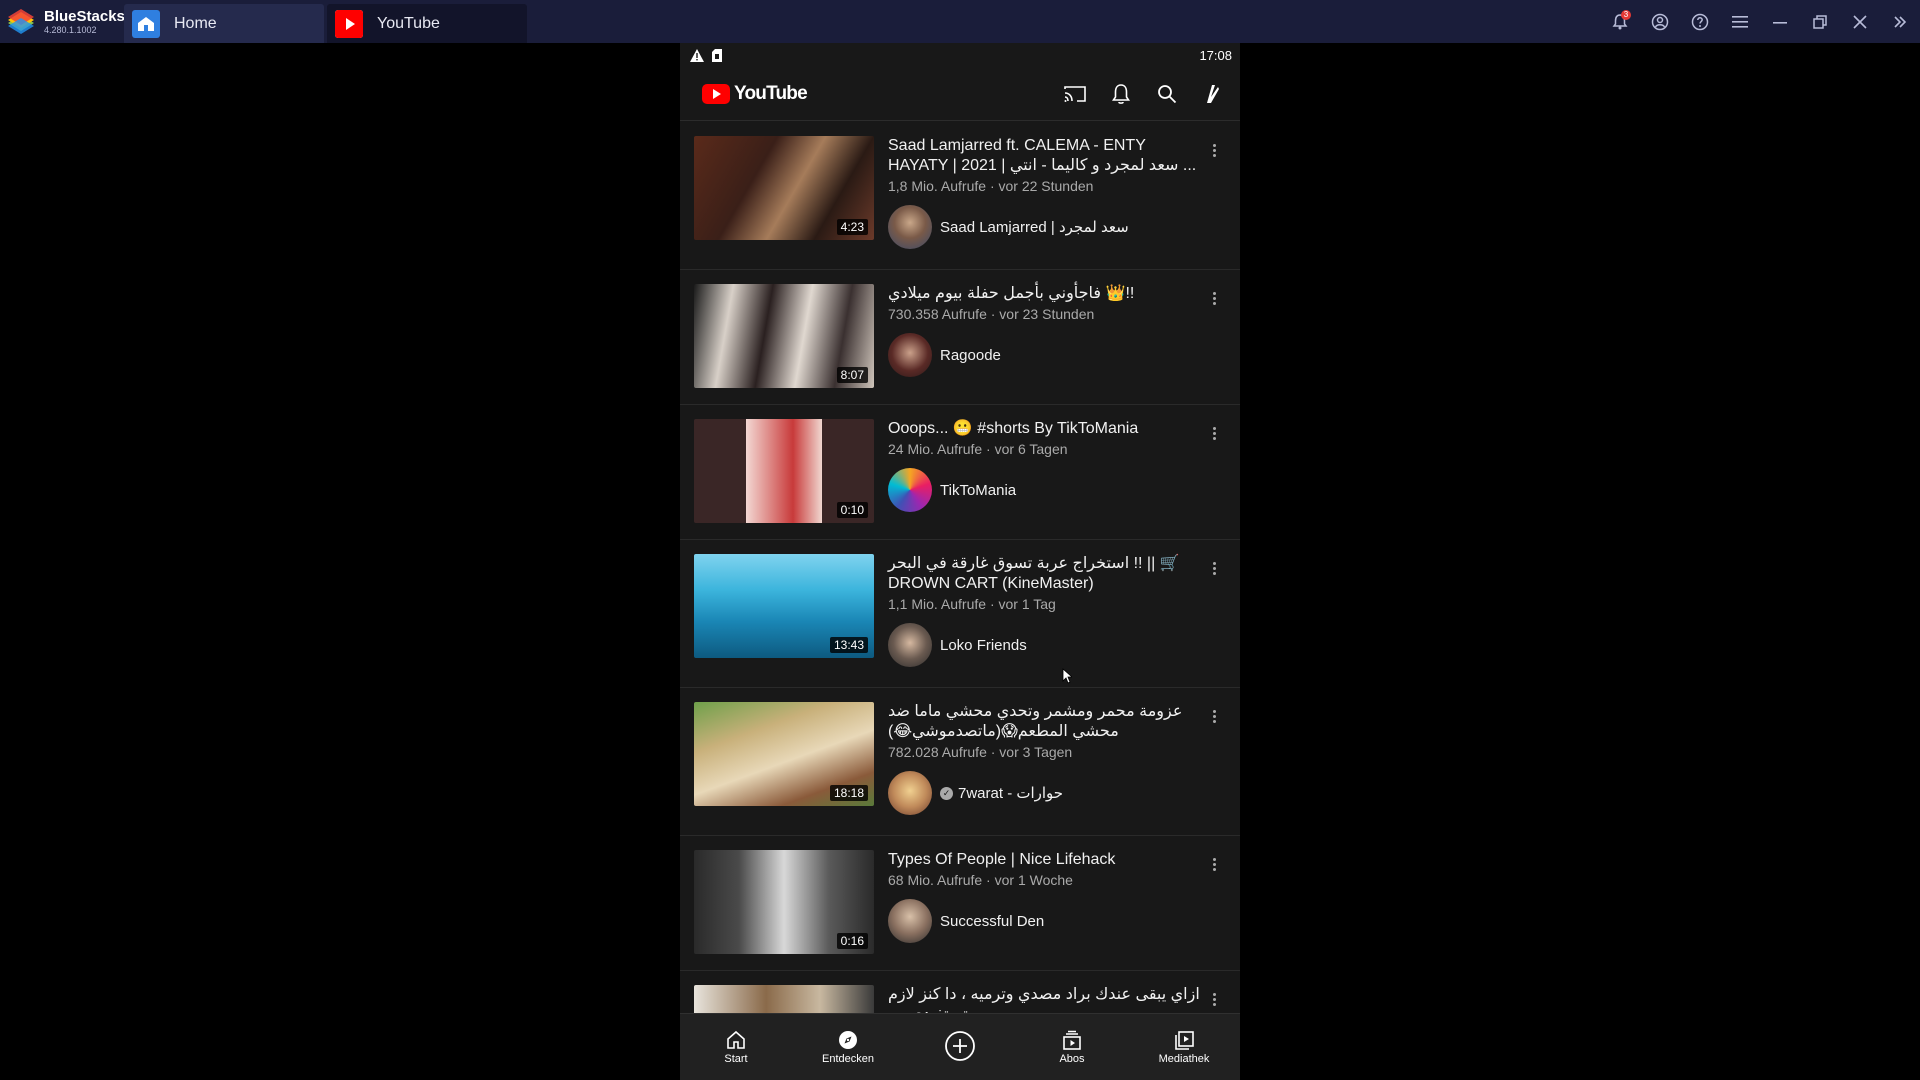 The width and height of the screenshot is (1920, 1080). I want to click on video-title: Types Of People | Nice Lifehack, so click(1047, 860).